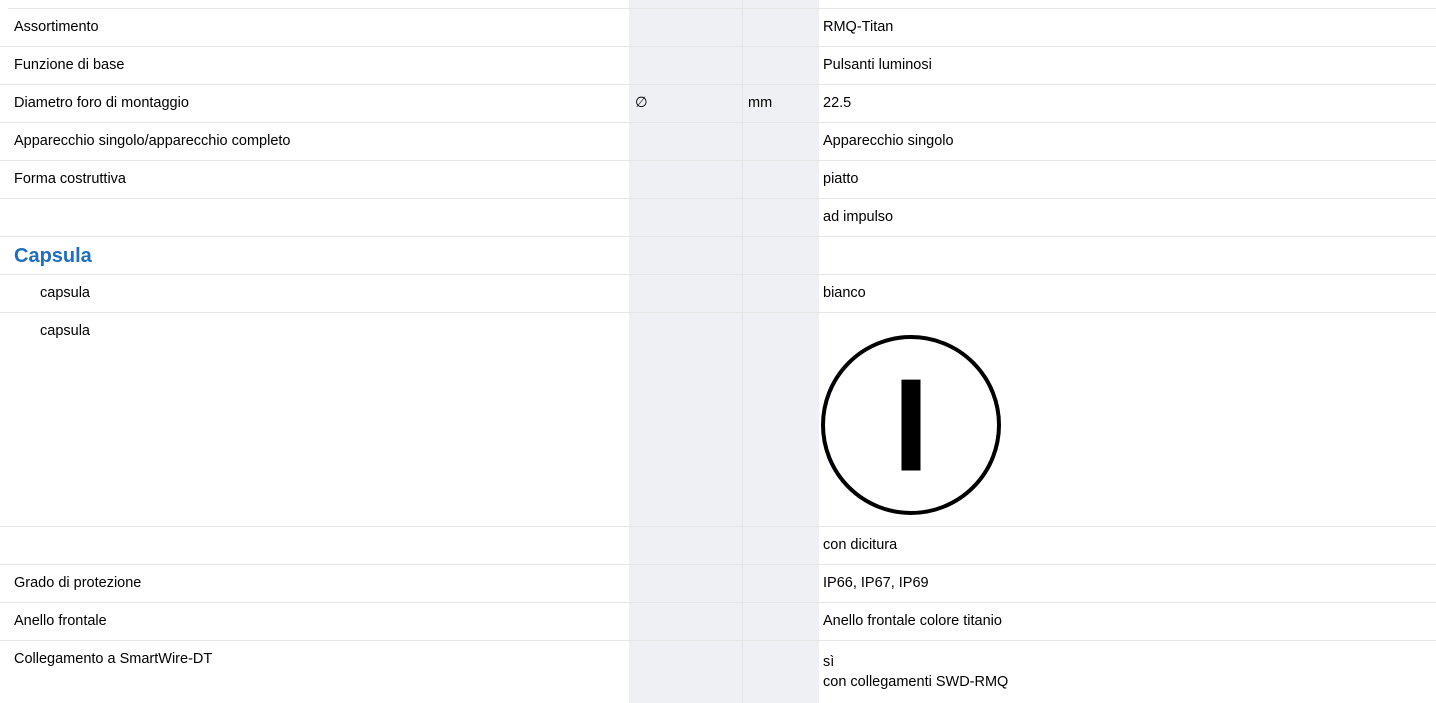  I want to click on table-row: con dicitura, so click(718, 546).